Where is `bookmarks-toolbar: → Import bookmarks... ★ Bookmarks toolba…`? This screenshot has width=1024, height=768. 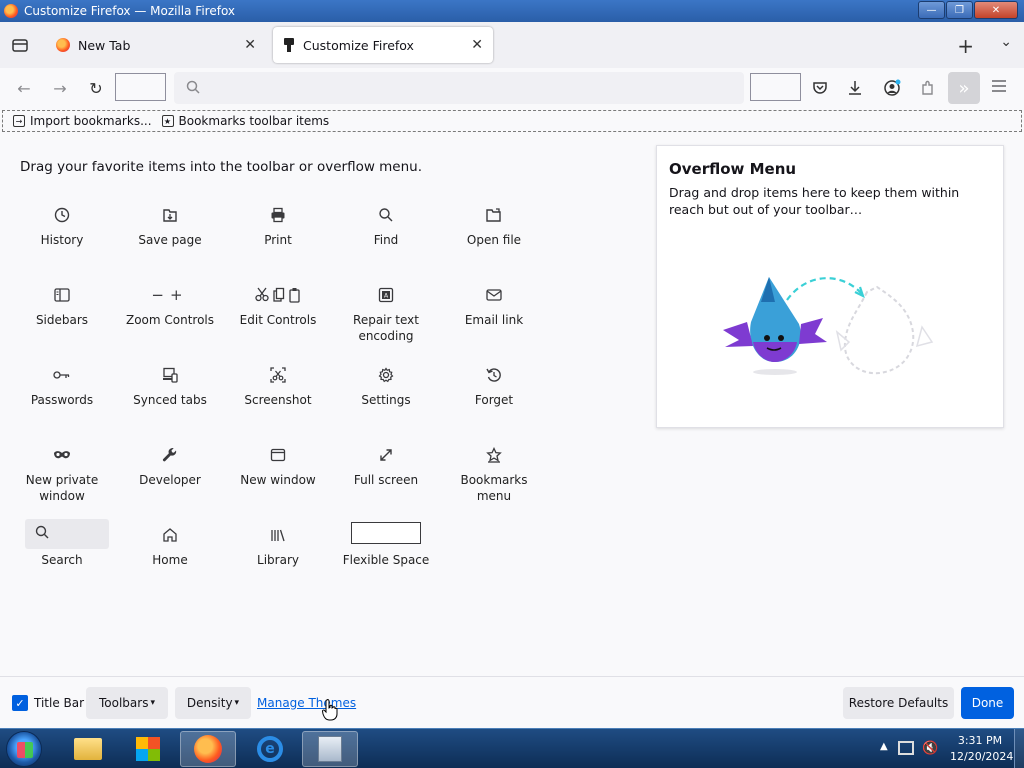 bookmarks-toolbar: → Import bookmarks... ★ Bookmarks toolba… is located at coordinates (512, 121).